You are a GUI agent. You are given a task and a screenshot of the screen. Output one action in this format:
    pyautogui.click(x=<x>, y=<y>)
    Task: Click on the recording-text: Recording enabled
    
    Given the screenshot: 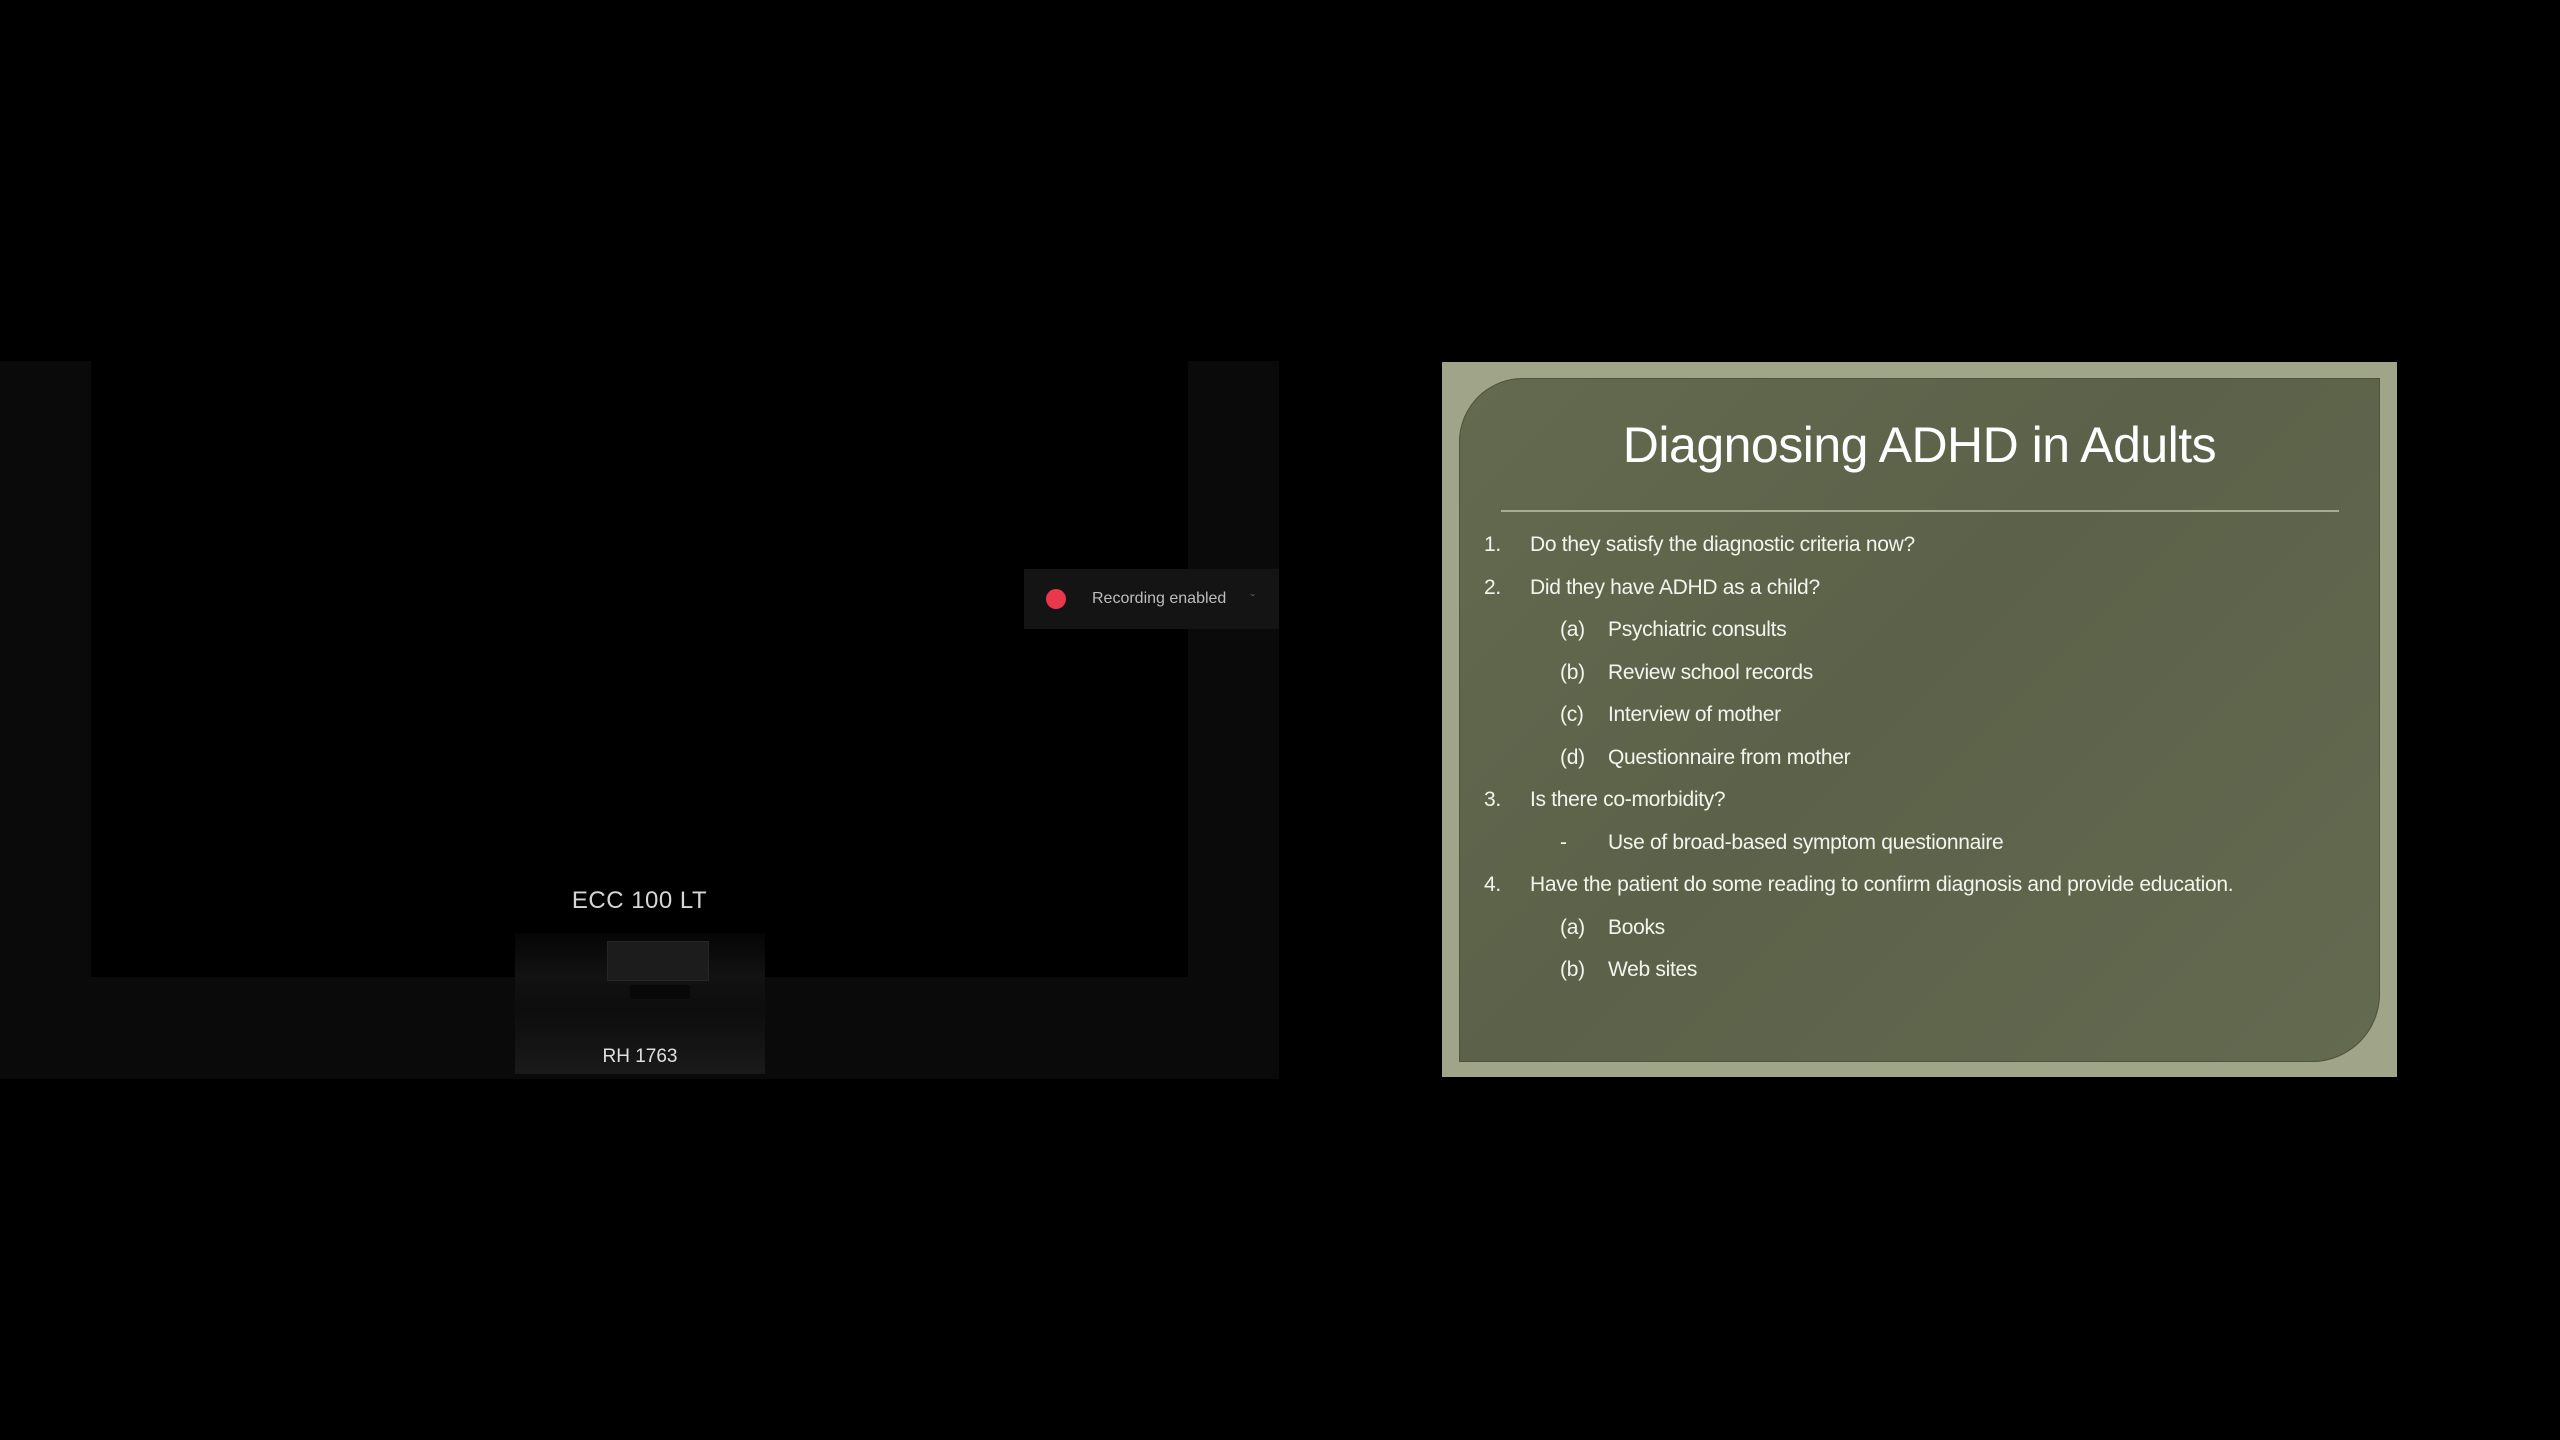 What is the action you would take?
    pyautogui.click(x=1159, y=598)
    